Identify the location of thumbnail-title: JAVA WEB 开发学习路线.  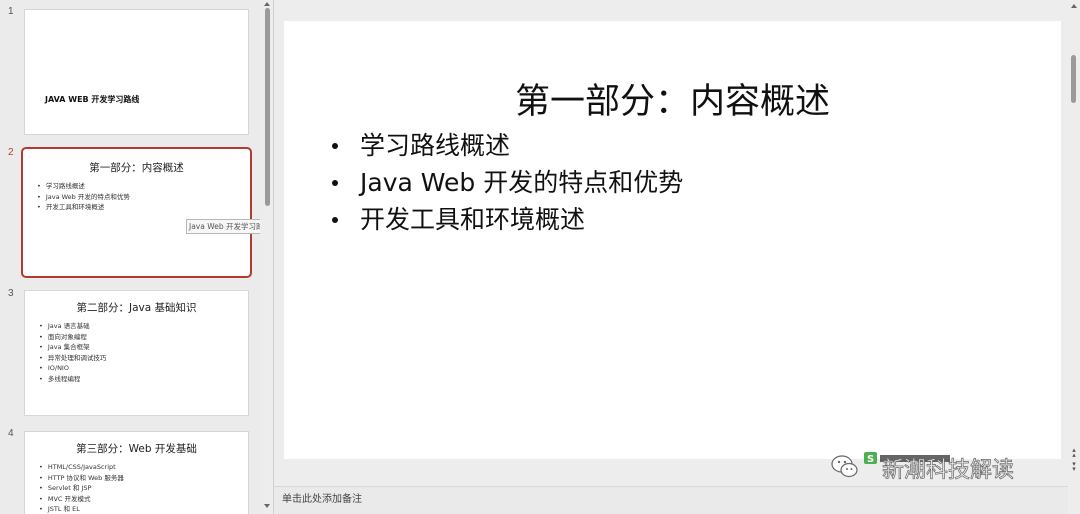
(92, 99).